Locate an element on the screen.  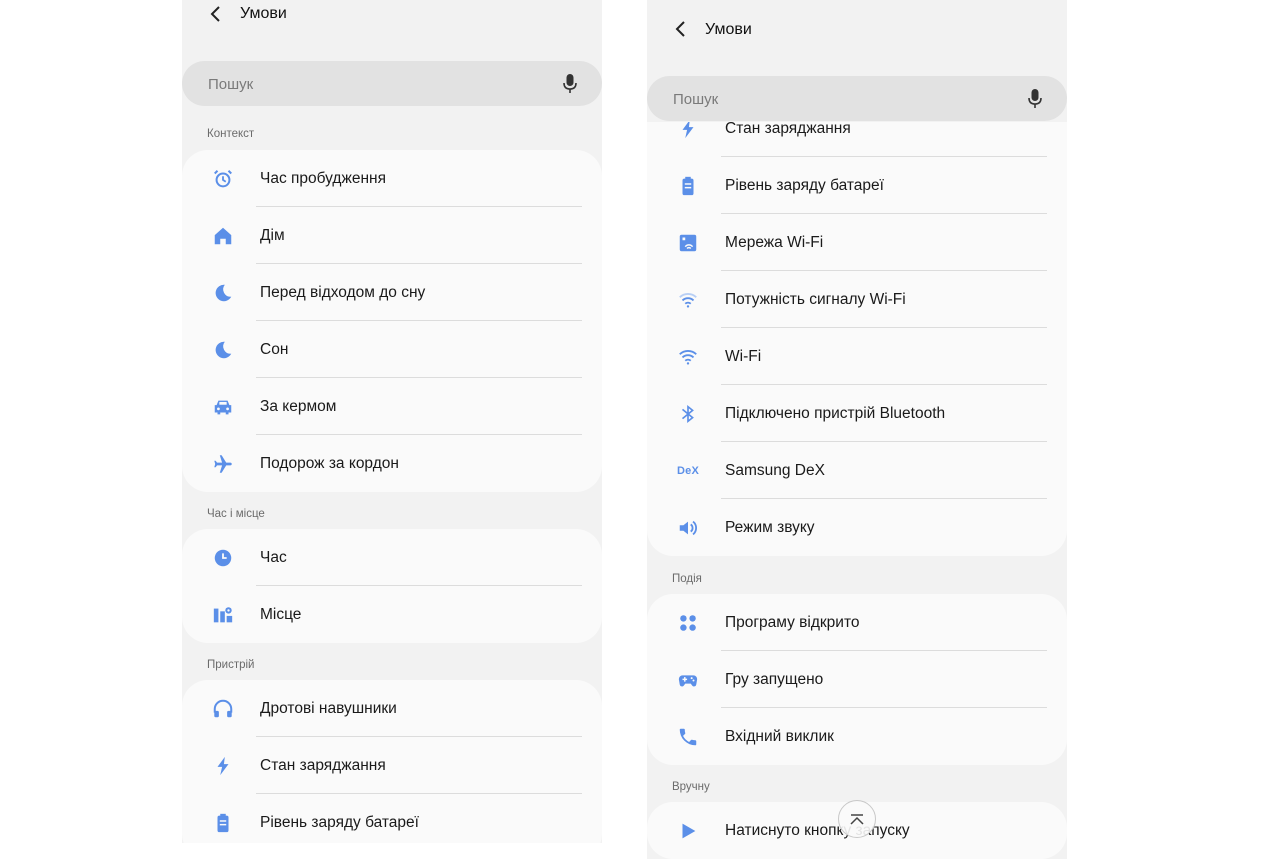
list-item: Стан заряджання is located at coordinates (392, 765).